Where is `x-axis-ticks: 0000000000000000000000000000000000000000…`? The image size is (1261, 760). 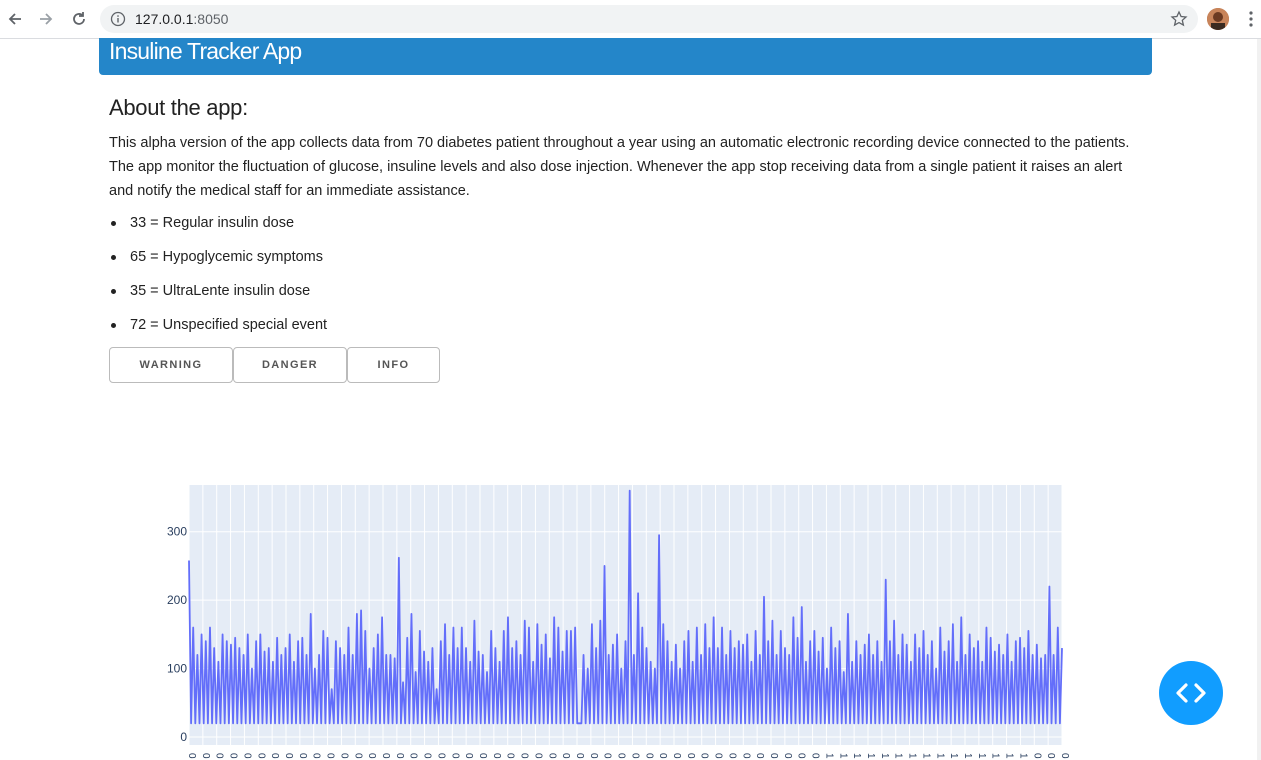
x-axis-ticks: 0000000000000000000000000000000000000000… is located at coordinates (628, 756).